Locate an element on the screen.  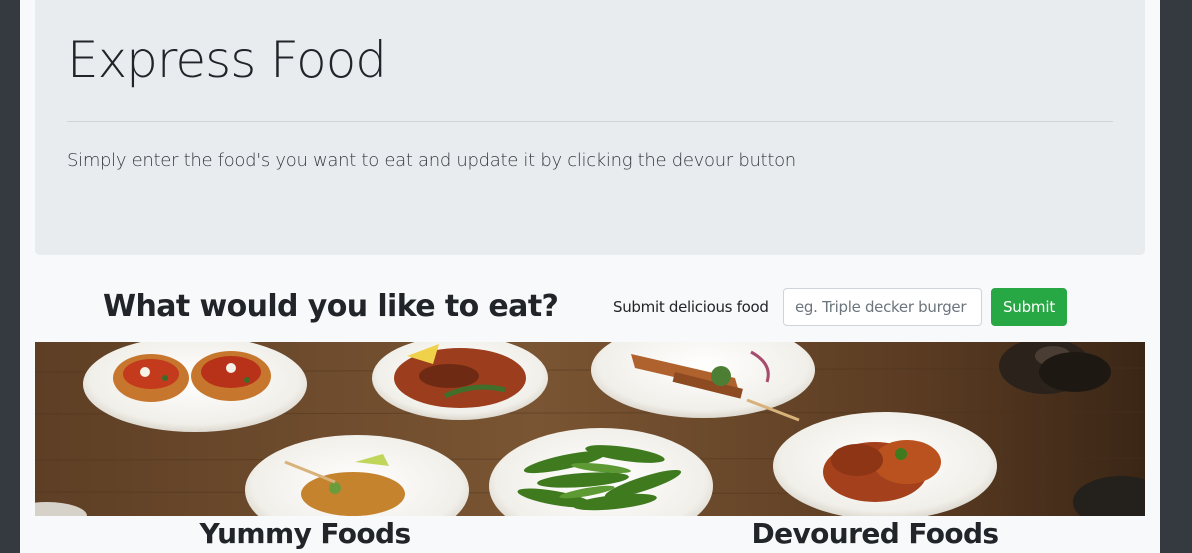
page-title: Express Food is located at coordinates (227, 60).